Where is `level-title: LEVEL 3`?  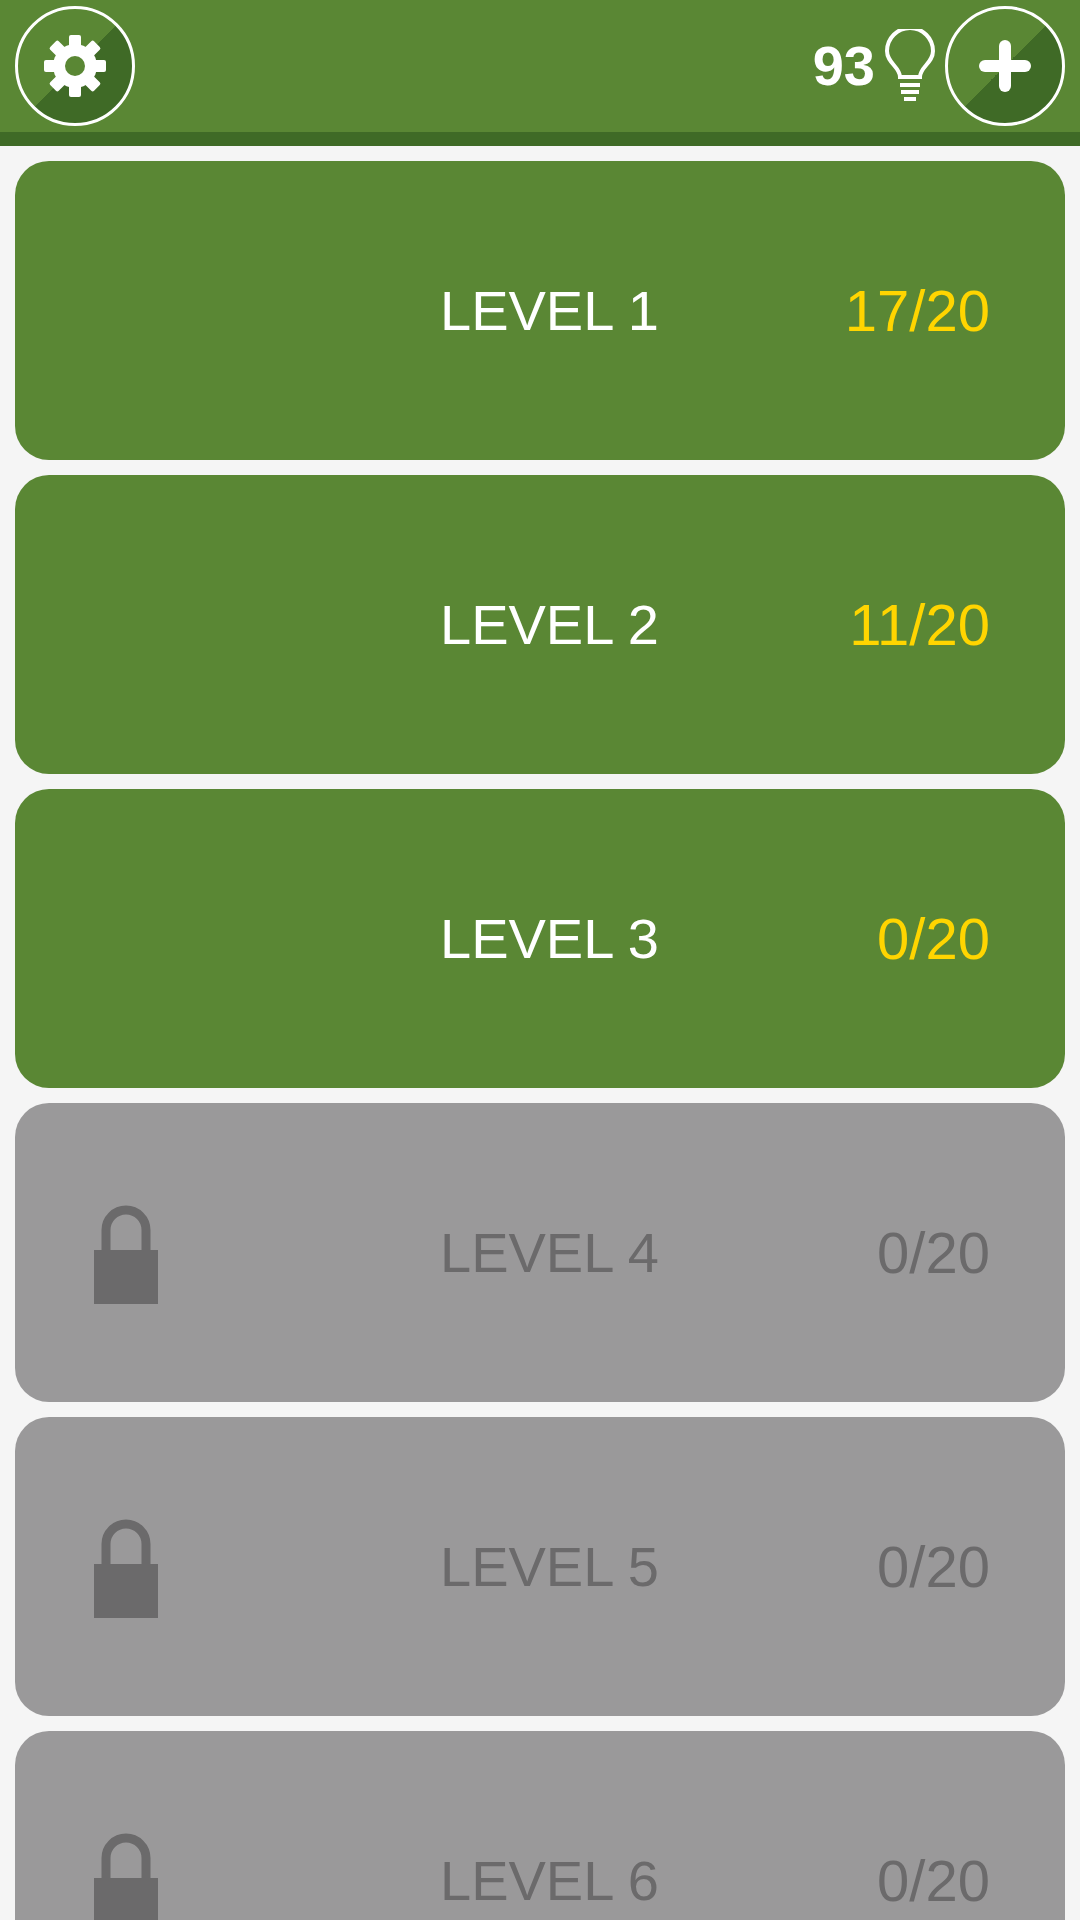
level-title: LEVEL 3 is located at coordinates (549, 938).